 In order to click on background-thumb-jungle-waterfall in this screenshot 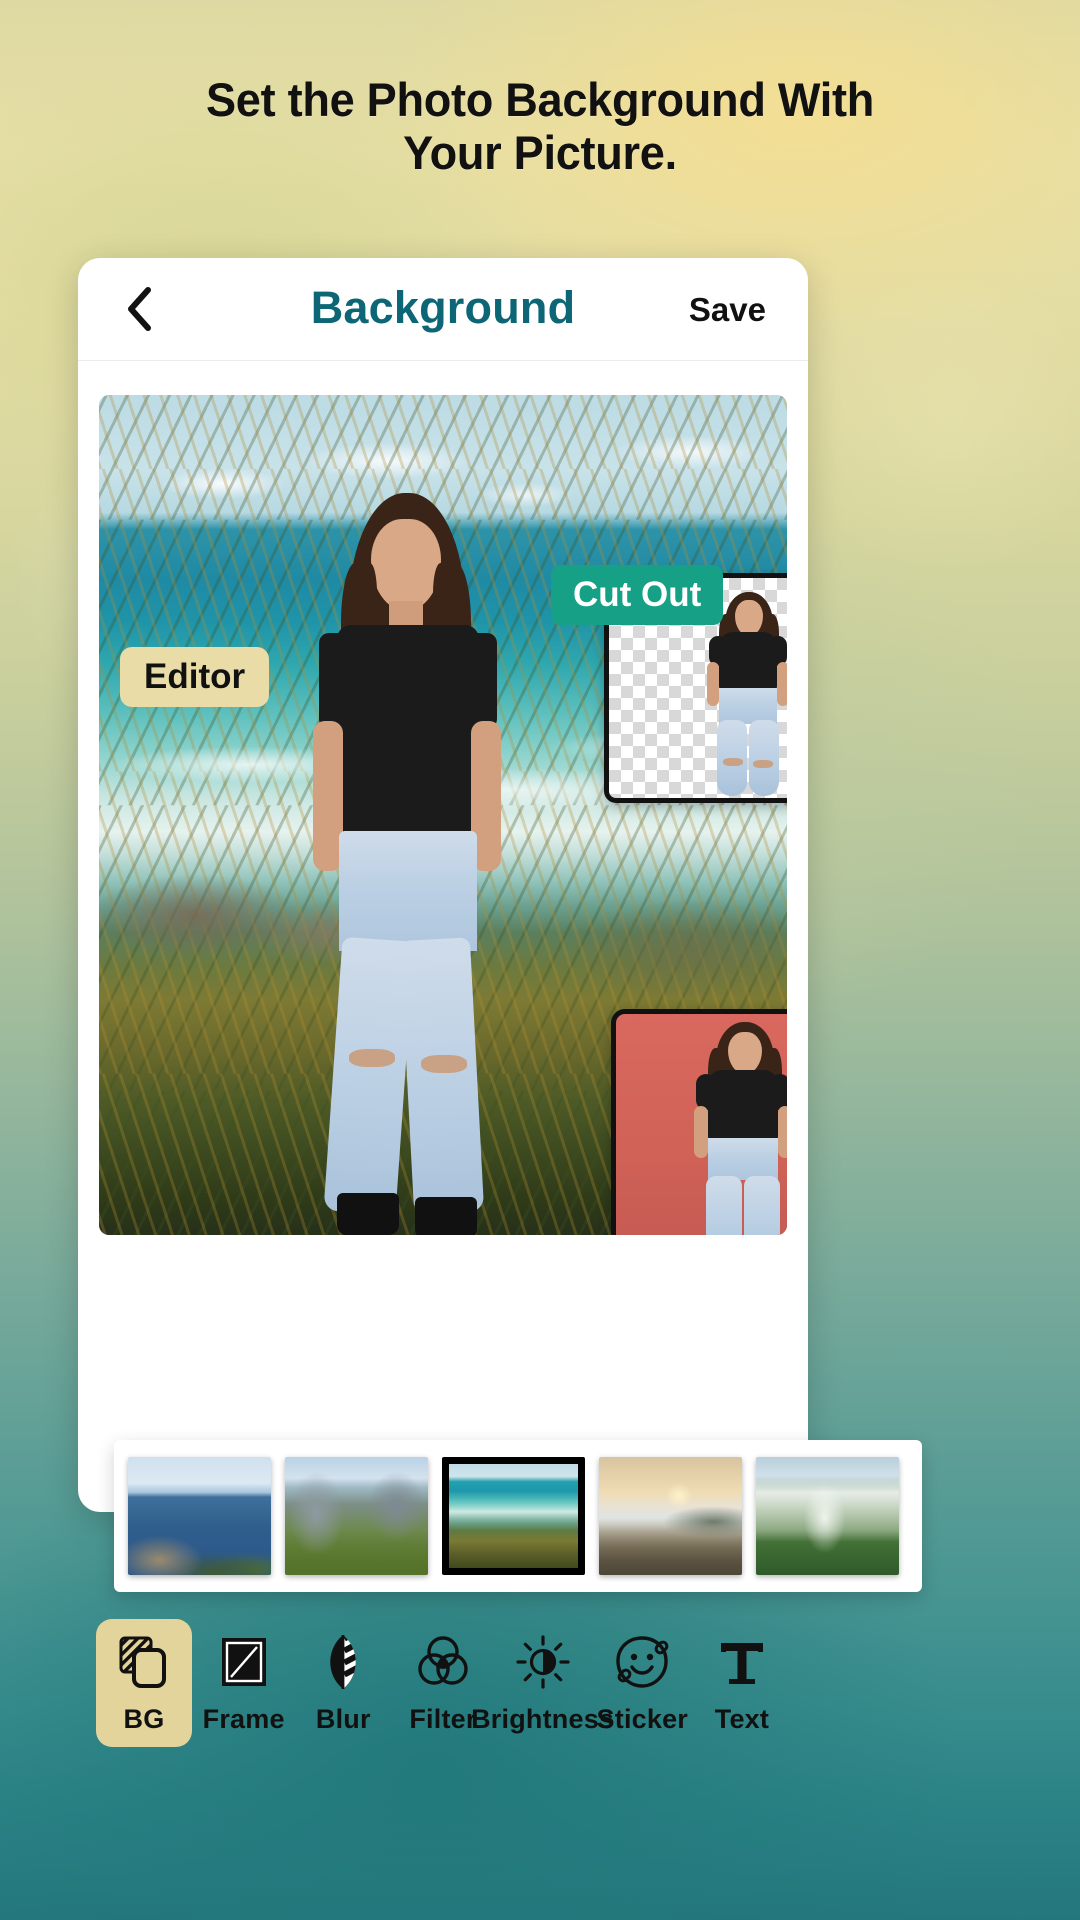, I will do `click(827, 1516)`.